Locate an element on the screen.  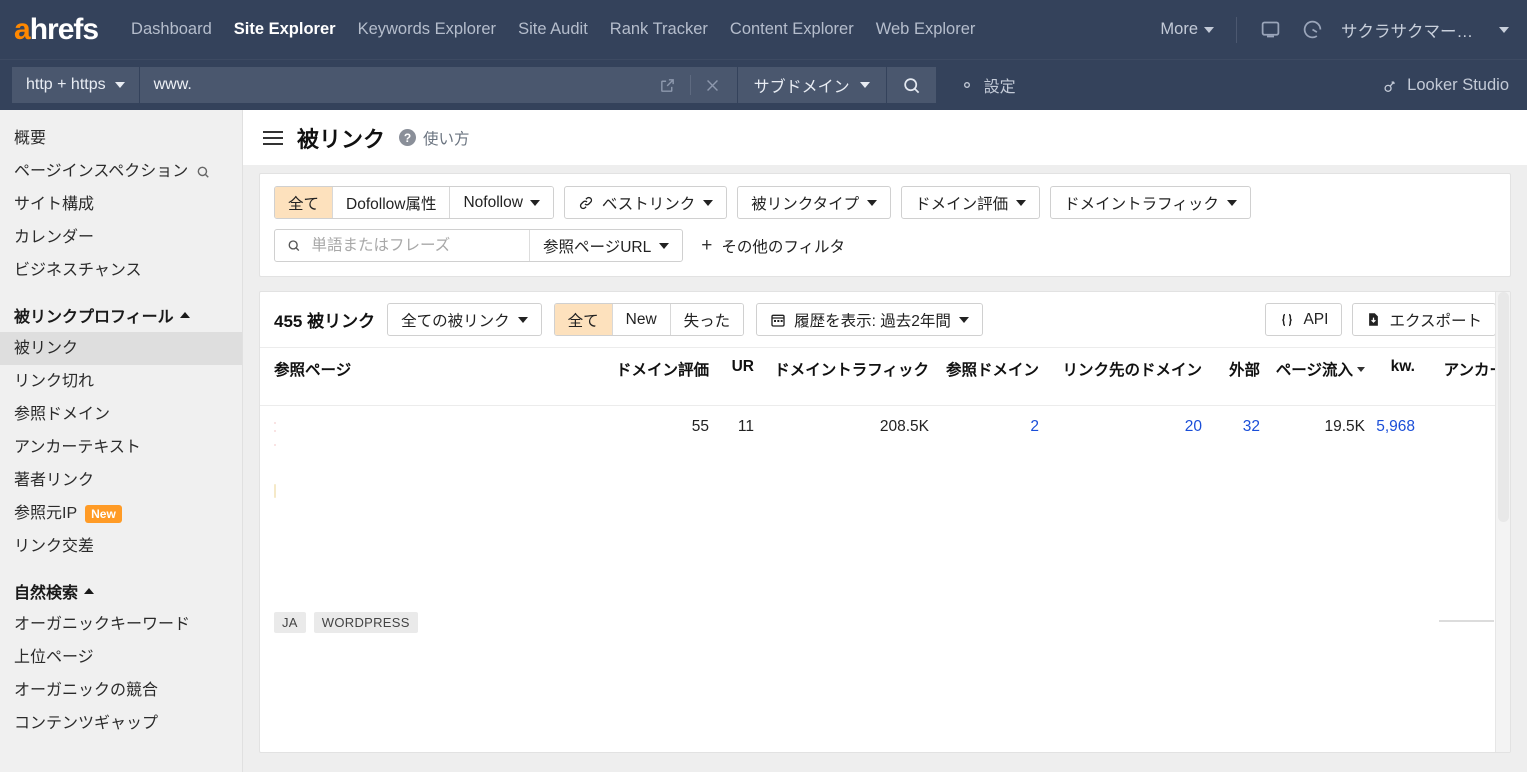
hamburger-icon is located at coordinates (273, 137).